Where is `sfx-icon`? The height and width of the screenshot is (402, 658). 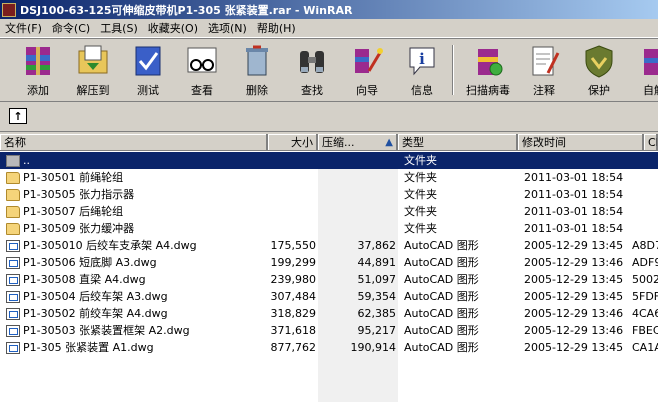
sfx-icon is located at coordinates (647, 61).